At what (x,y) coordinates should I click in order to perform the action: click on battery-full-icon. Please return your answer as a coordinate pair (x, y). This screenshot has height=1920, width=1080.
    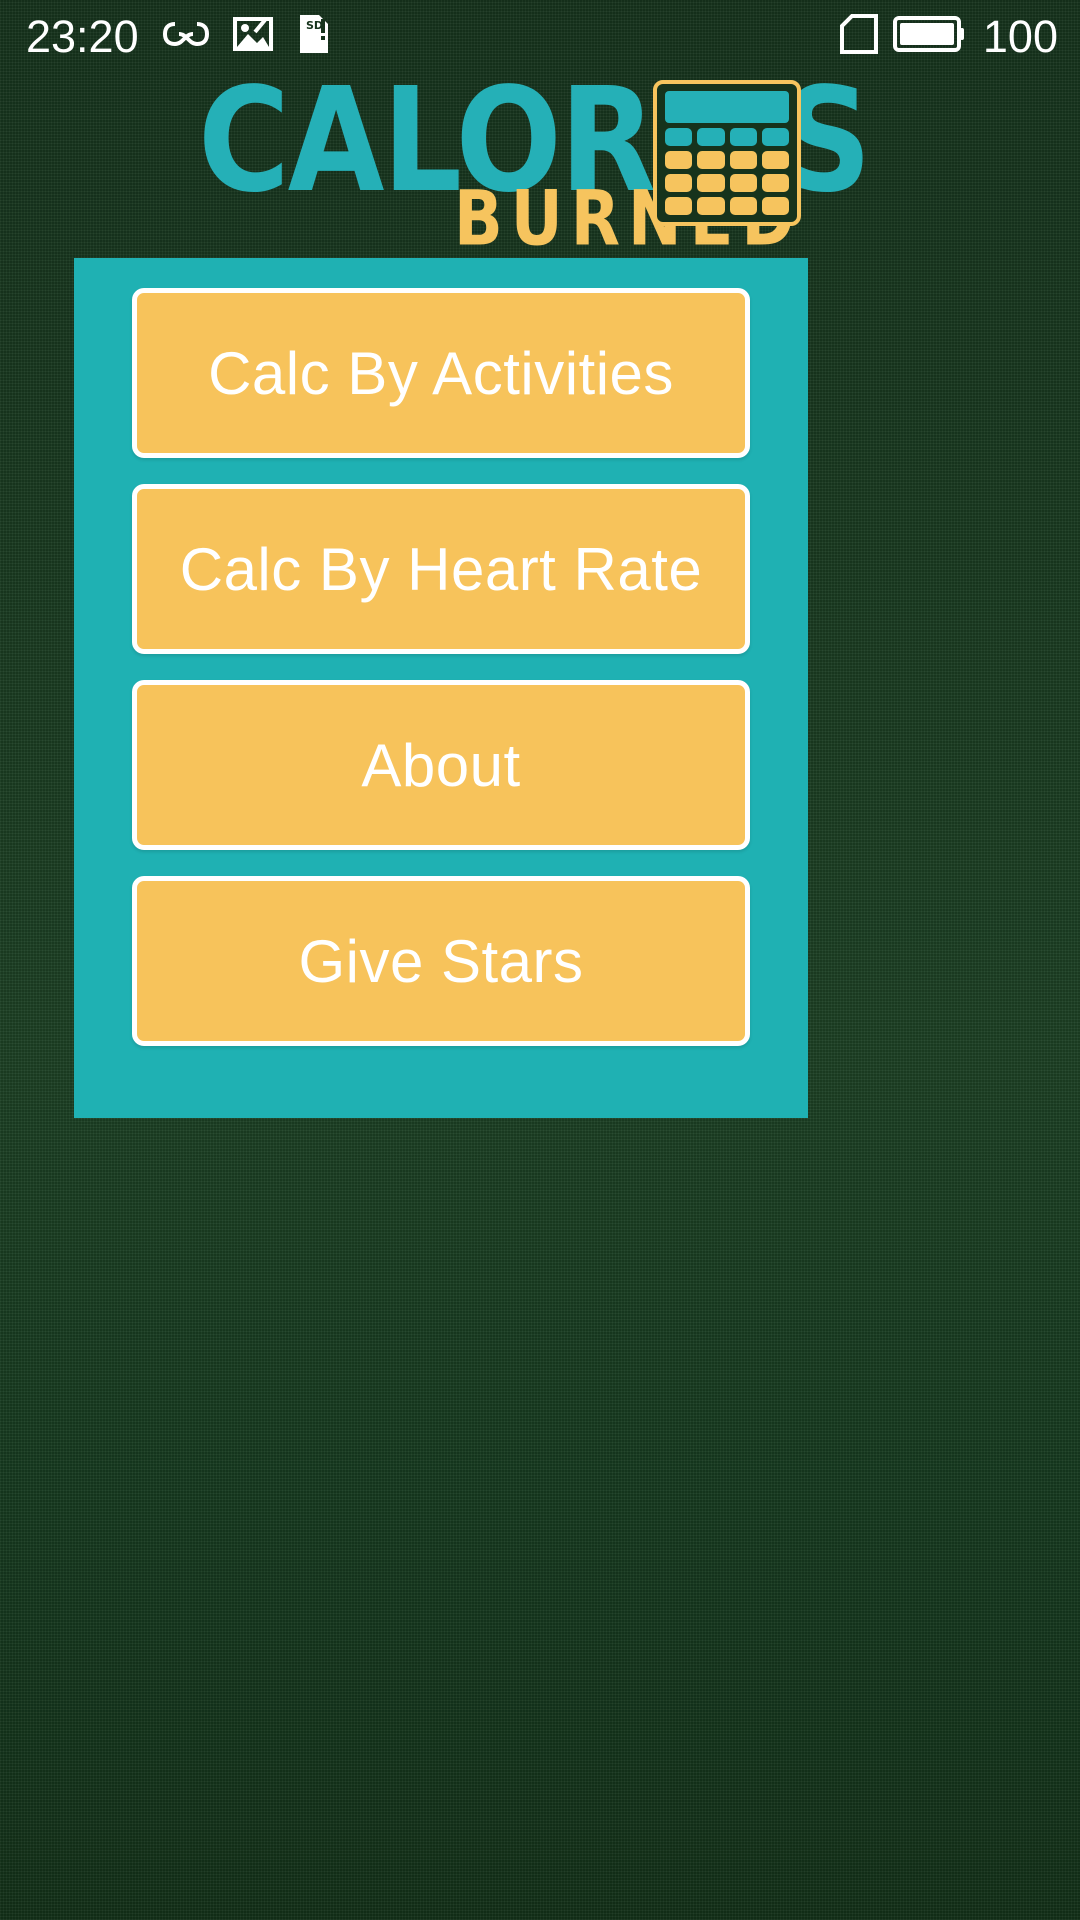
    Looking at the image, I should click on (928, 36).